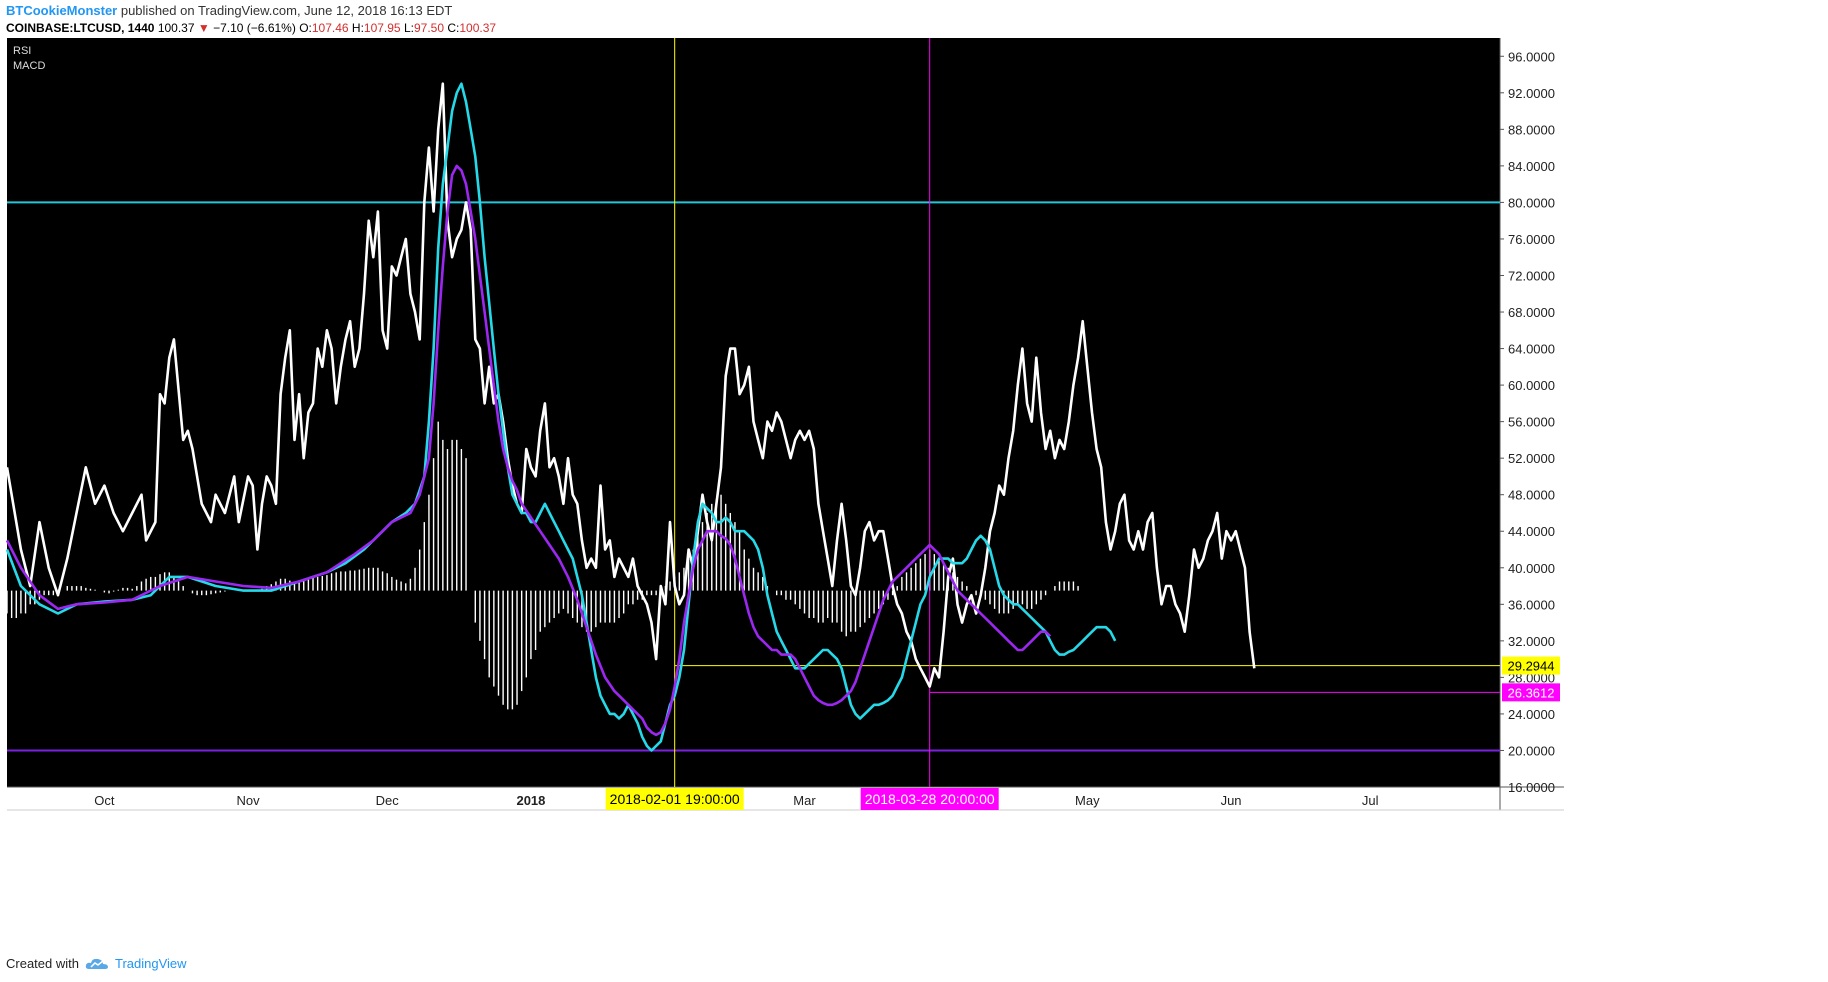 This screenshot has width=1828, height=982. Describe the element at coordinates (1531, 275) in the screenshot. I see `y-tick-label: 72.0000` at that location.